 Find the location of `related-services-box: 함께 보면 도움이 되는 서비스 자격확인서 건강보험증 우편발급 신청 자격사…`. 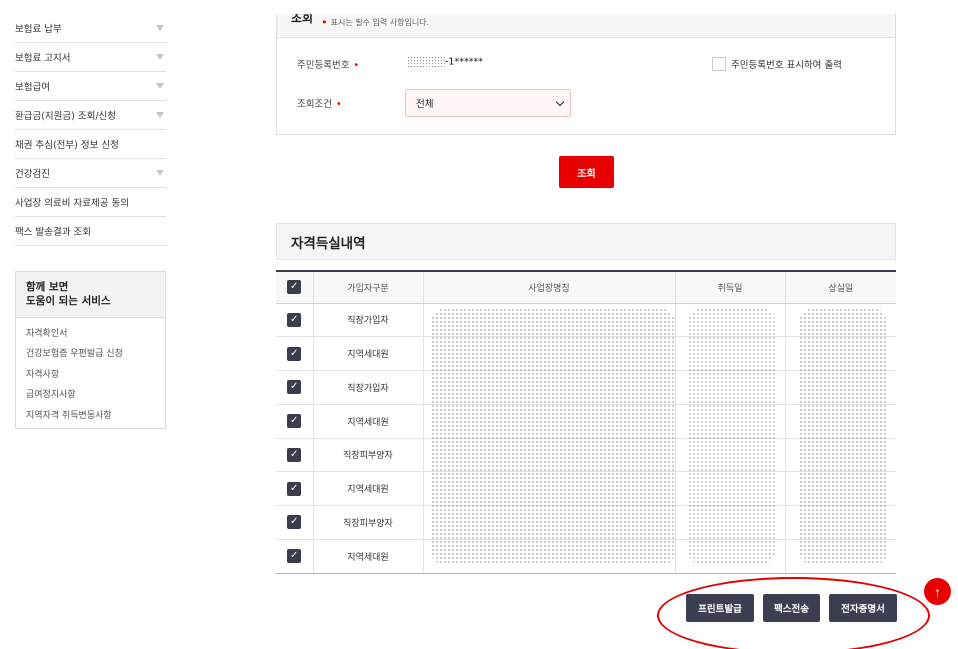

related-services-box: 함께 보면 도움이 되는 서비스 자격확인서 건강보험증 우편발급 신청 자격사… is located at coordinates (90, 350).